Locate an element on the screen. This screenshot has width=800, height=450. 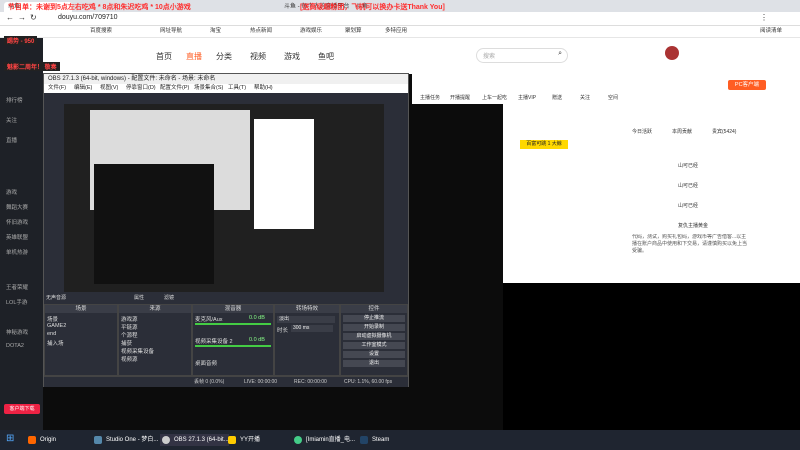
menu-scene-collection: 场景集合(S) is located at coordinates (208, 88).